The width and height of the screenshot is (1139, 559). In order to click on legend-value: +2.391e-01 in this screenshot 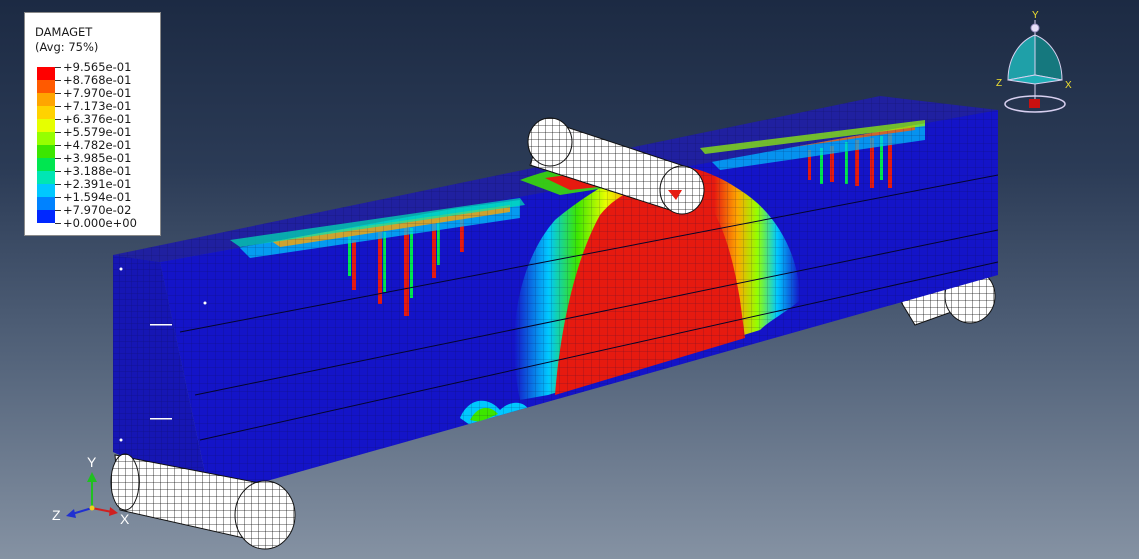, I will do `click(97, 184)`.